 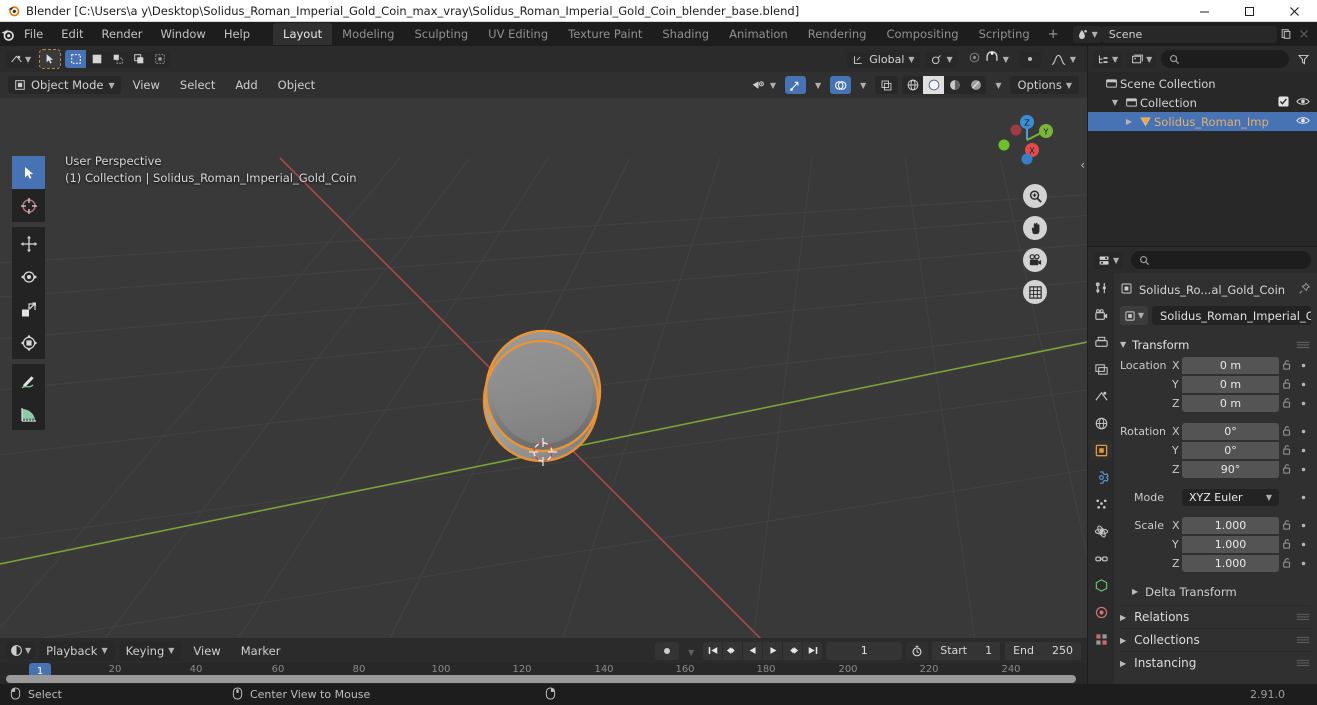 What do you see at coordinates (1053, 34) in the screenshot?
I see `add-workspace-button: +` at bounding box center [1053, 34].